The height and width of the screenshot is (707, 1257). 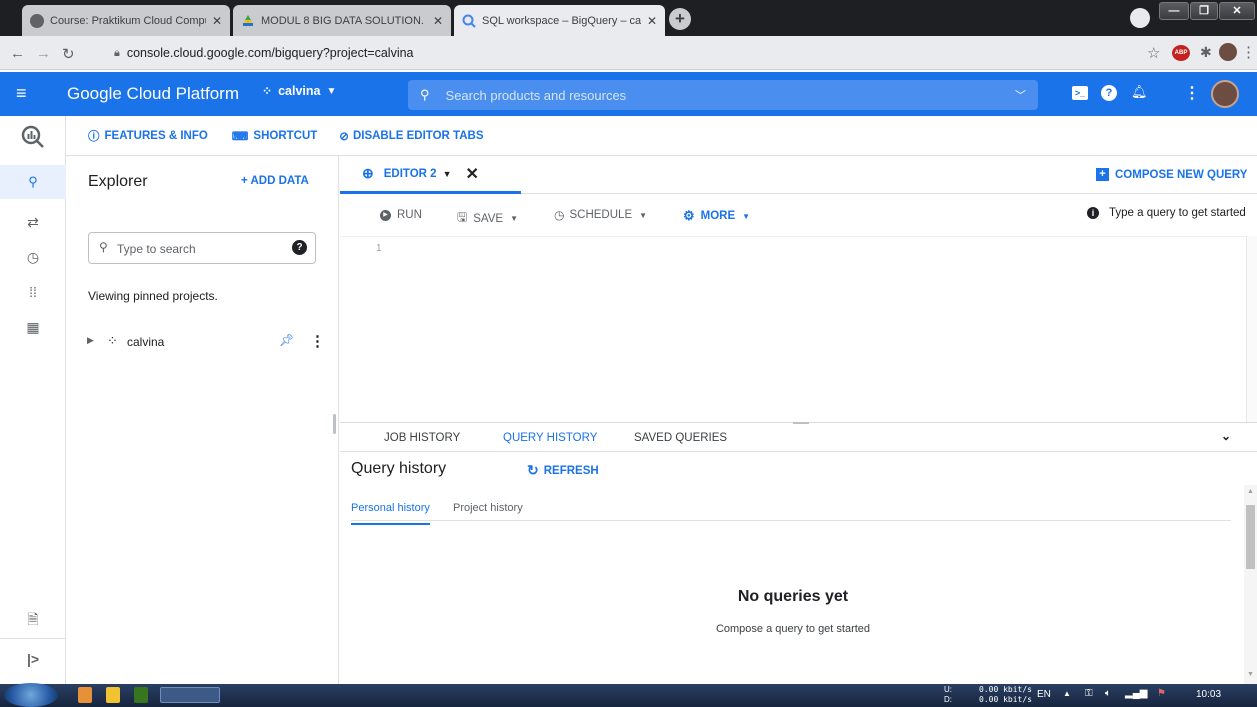 What do you see at coordinates (31, 695) in the screenshot?
I see `start-button` at bounding box center [31, 695].